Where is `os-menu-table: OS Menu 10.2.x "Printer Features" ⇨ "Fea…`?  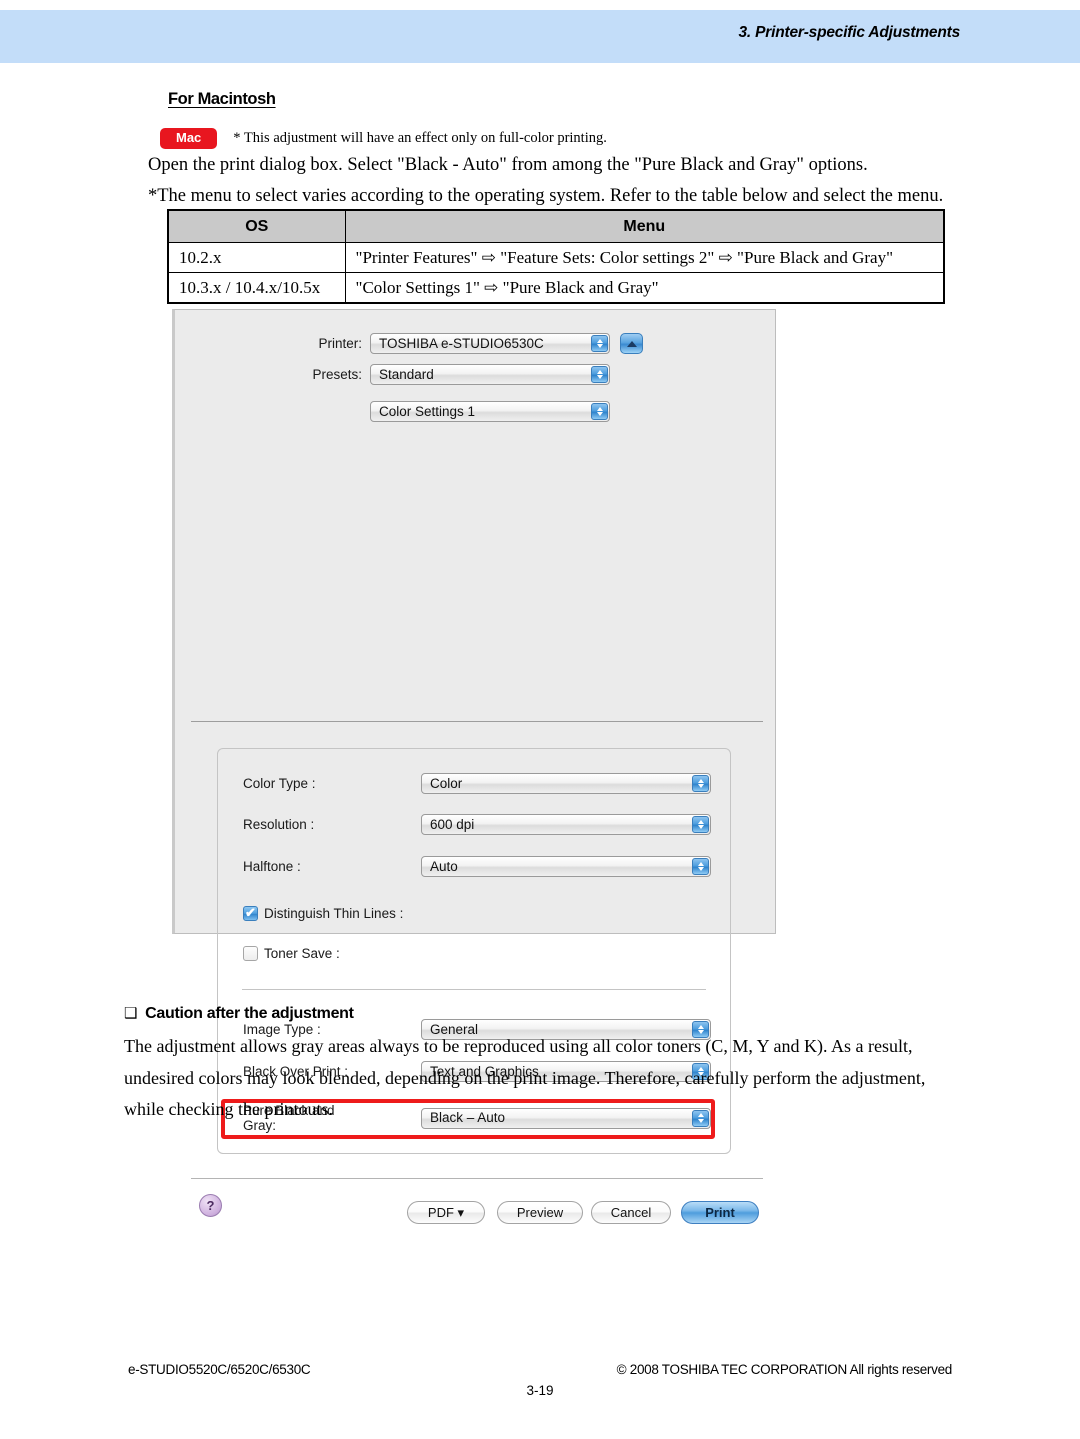
os-menu-table: OS Menu 10.2.x "Printer Features" ⇨ "Fea… is located at coordinates (556, 256).